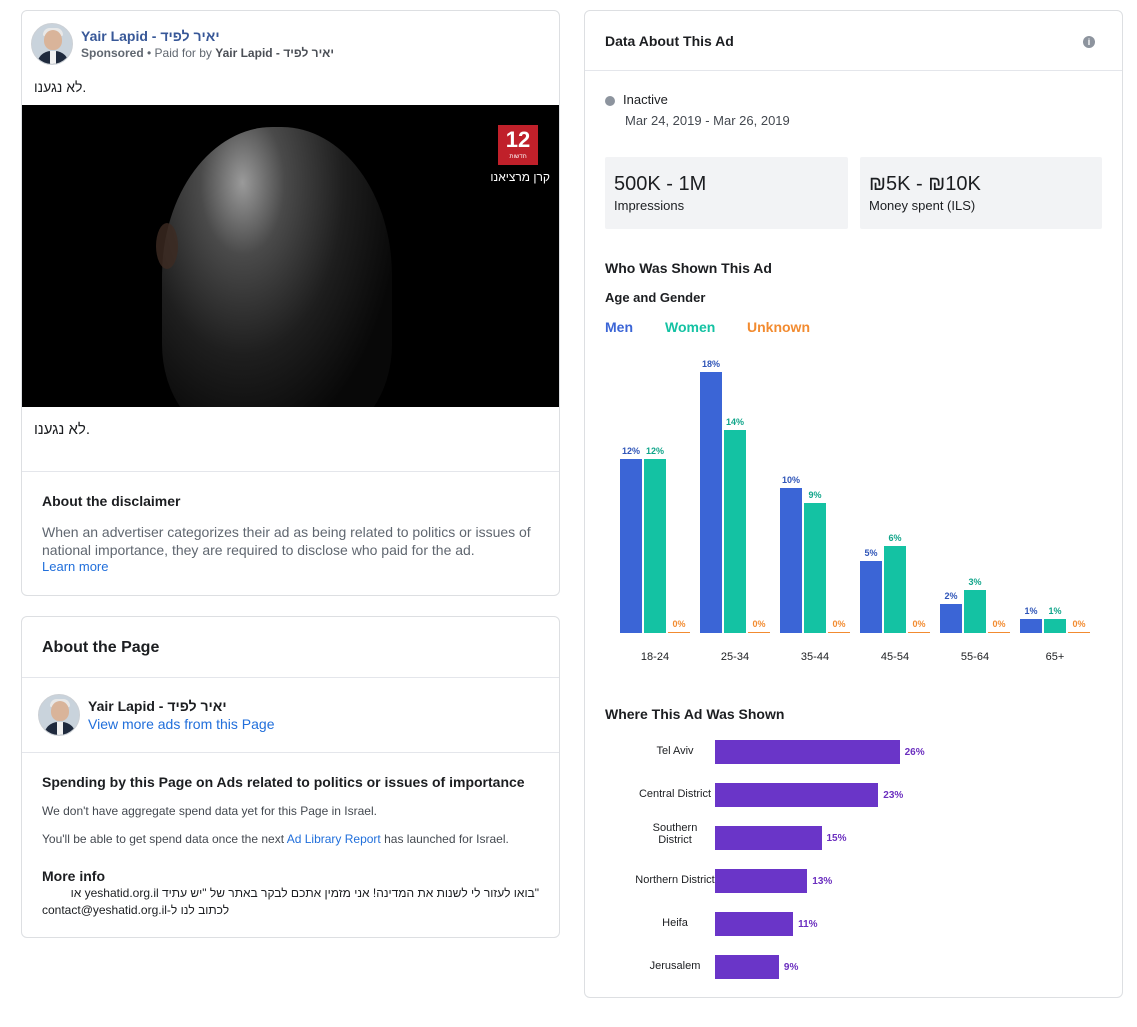  Describe the element at coordinates (518, 139) in the screenshot. I see `channel-number: 12` at that location.